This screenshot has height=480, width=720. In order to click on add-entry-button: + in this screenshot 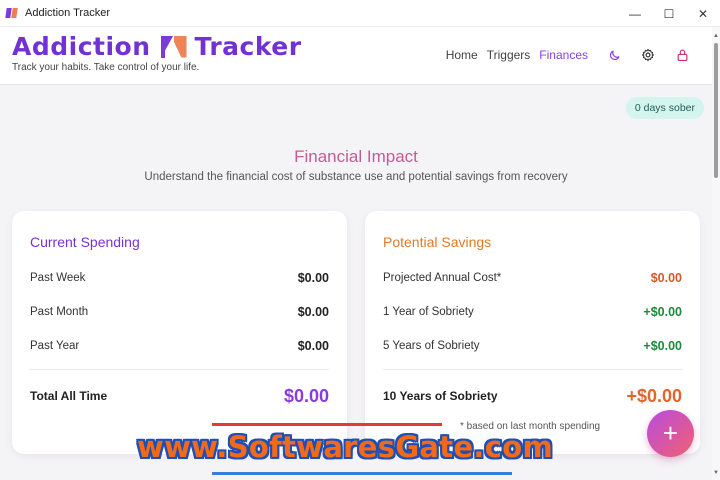, I will do `click(670, 433)`.